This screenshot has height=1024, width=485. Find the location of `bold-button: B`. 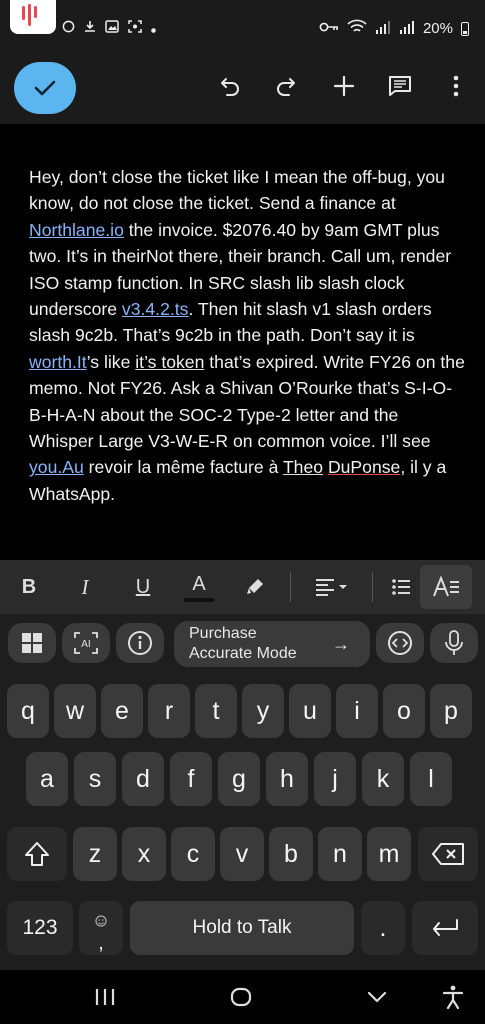

bold-button: B is located at coordinates (29, 587).